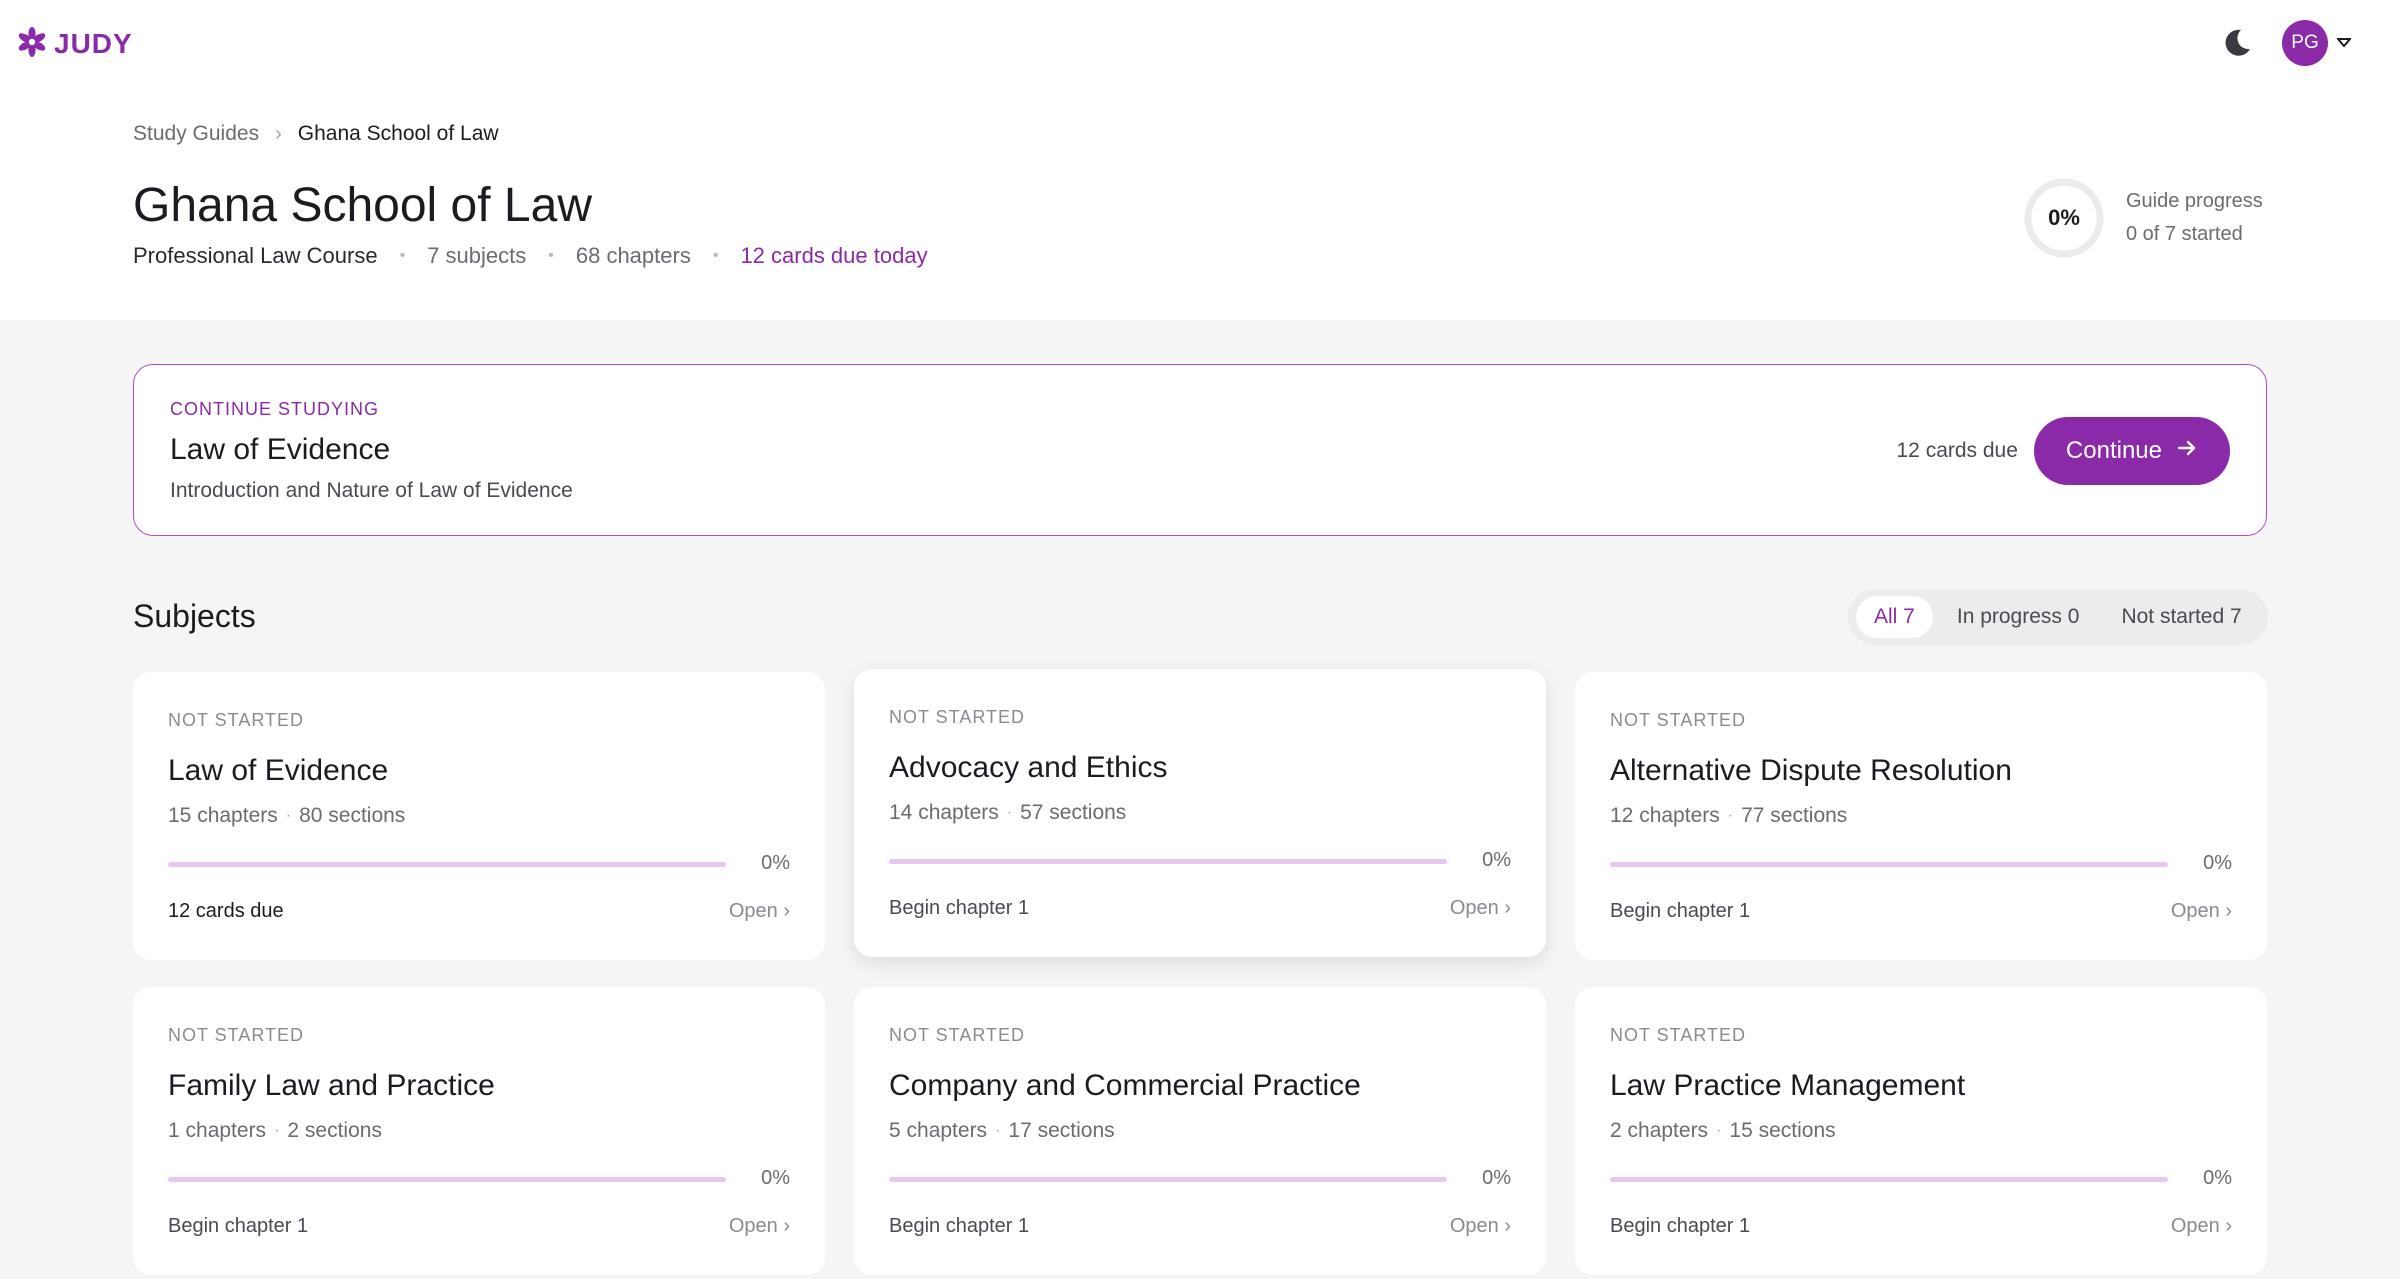  What do you see at coordinates (2142, 218) in the screenshot?
I see `guide-progress: 0% Guide progress 0 of 7 started` at bounding box center [2142, 218].